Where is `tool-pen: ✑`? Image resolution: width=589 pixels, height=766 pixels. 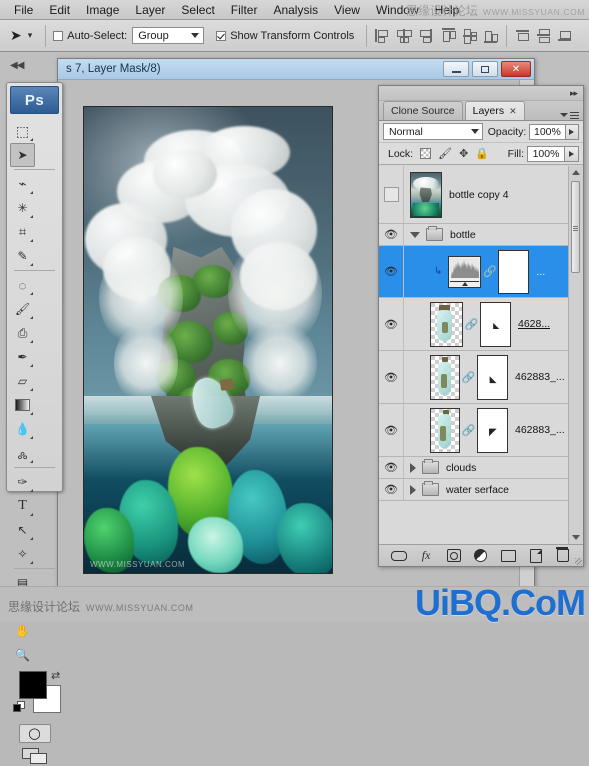
tool-pen: ✑ is located at coordinates (22, 482).